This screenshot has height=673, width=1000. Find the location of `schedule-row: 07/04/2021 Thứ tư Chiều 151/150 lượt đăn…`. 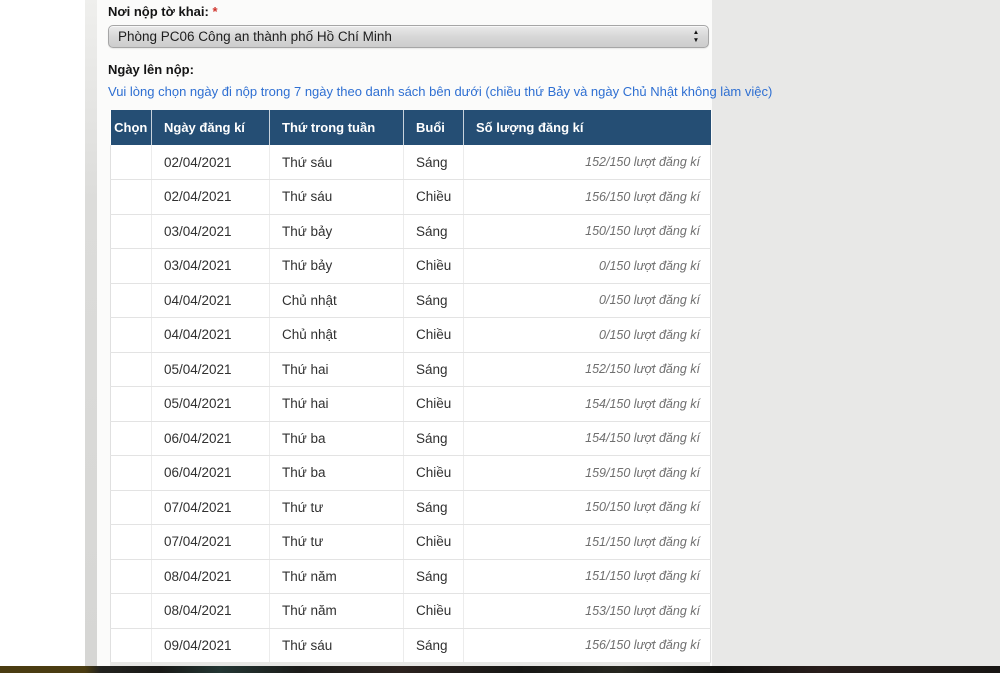

schedule-row: 07/04/2021 Thứ tư Chiều 151/150 lượt đăn… is located at coordinates (410, 542).